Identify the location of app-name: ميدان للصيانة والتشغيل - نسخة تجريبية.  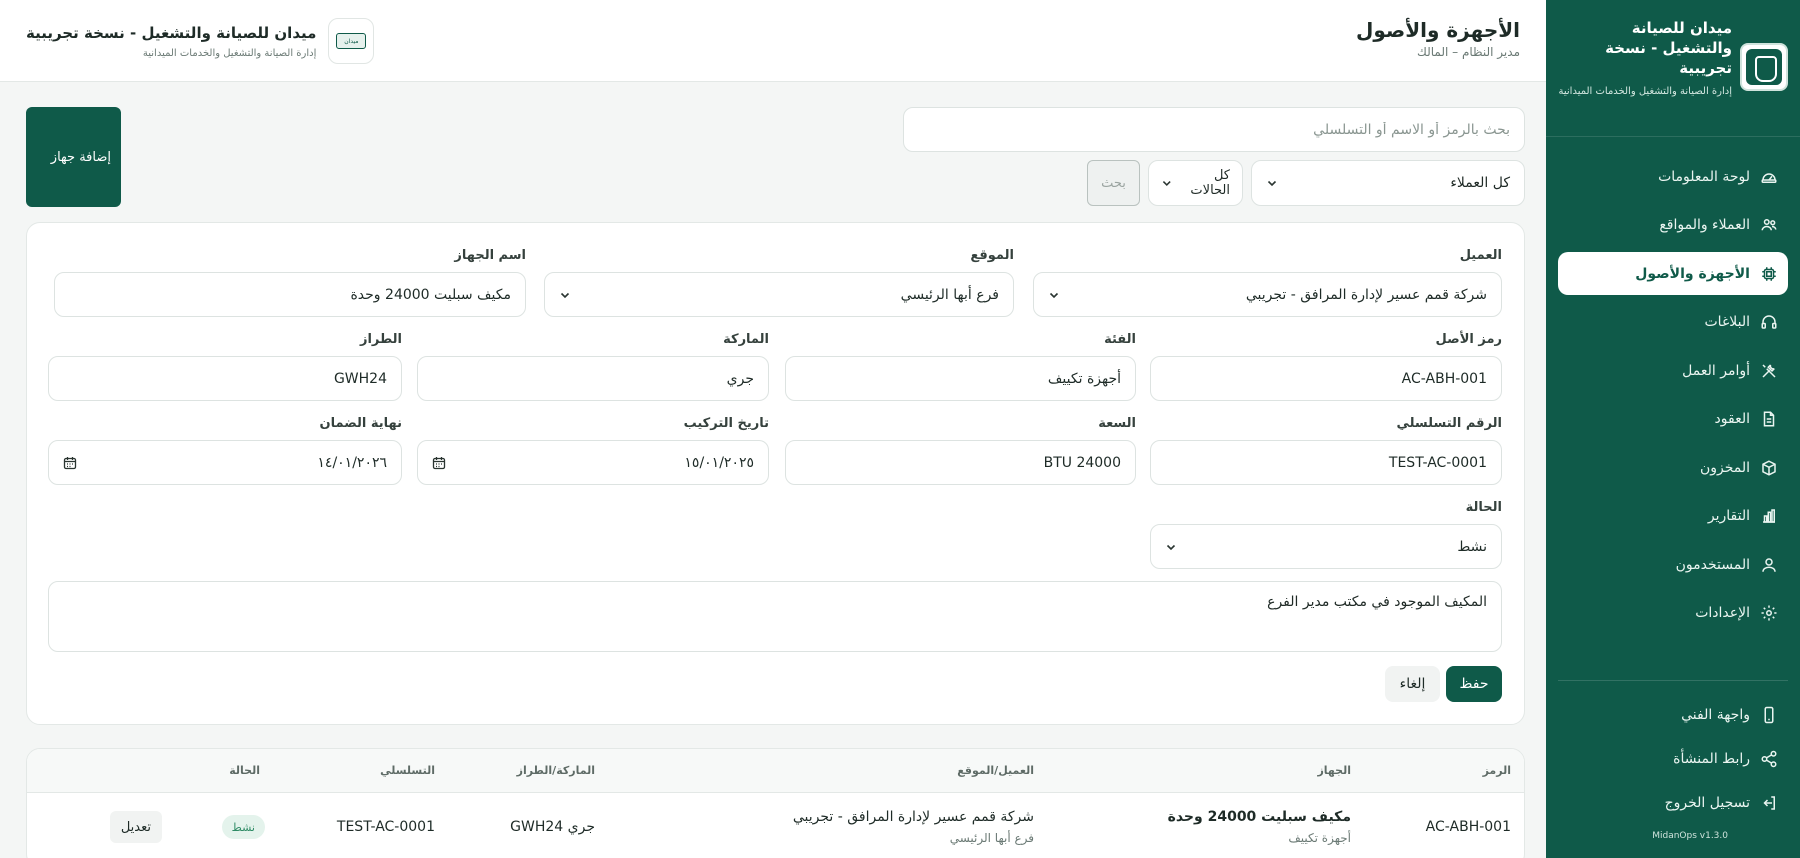
(1668, 48).